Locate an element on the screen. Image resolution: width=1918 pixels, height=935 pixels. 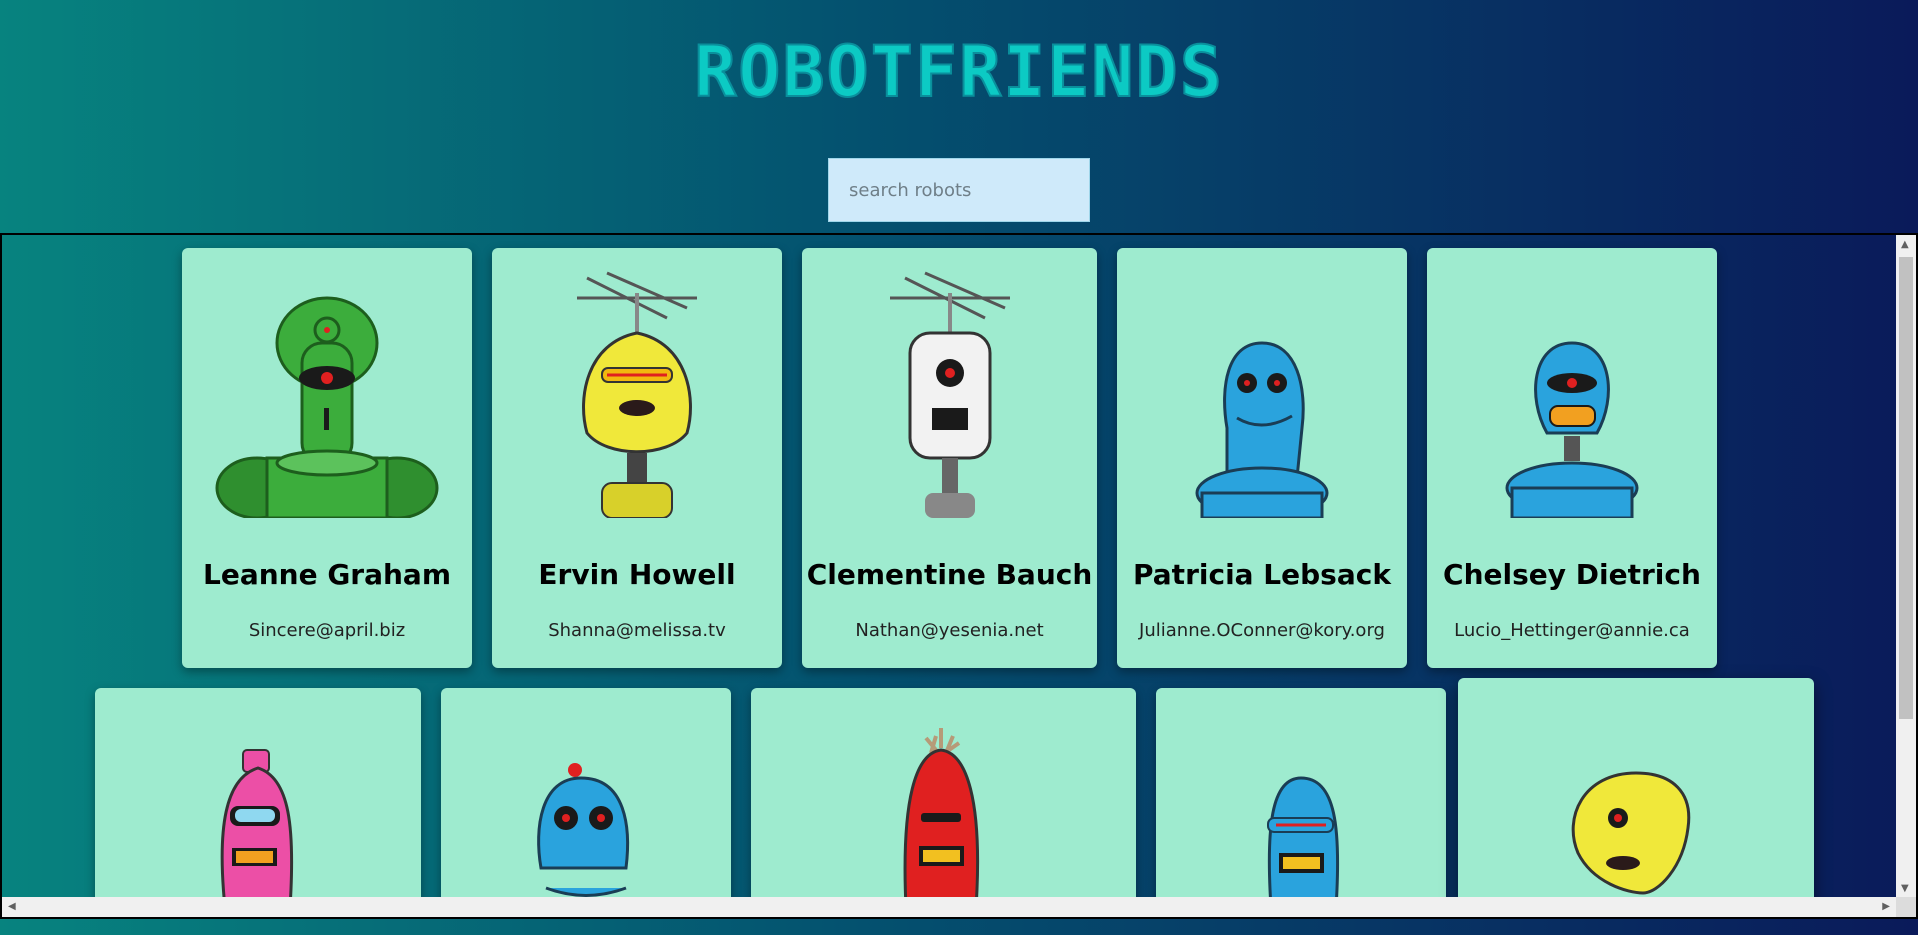
robot-email: Shanna@melissa.tv is located at coordinates (637, 630).